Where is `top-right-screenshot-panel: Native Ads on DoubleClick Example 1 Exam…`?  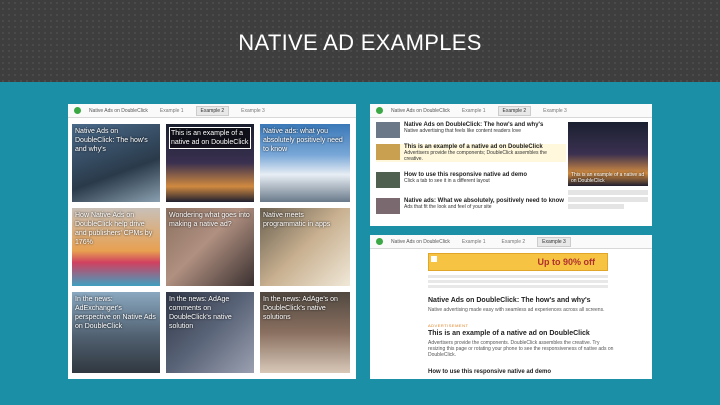
top-right-screenshot-panel: Native Ads on DoubleClick Example 1 Exam… is located at coordinates (511, 165).